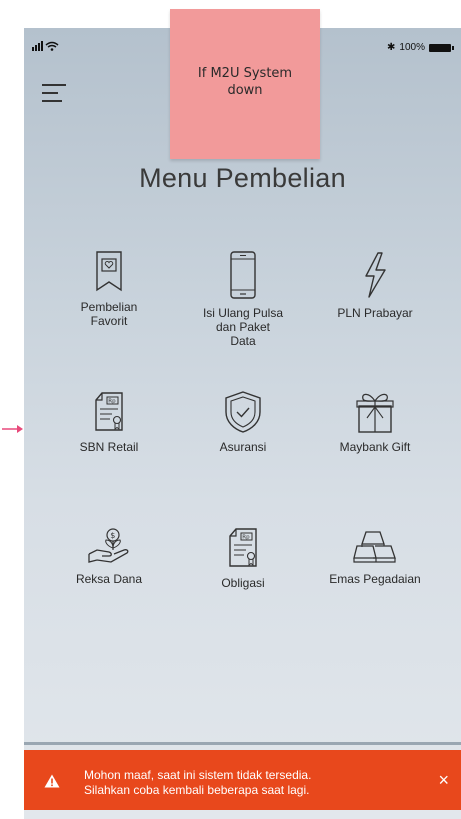 The height and width of the screenshot is (819, 461). I want to click on menu-label-line: Reksa Dana, so click(109, 579).